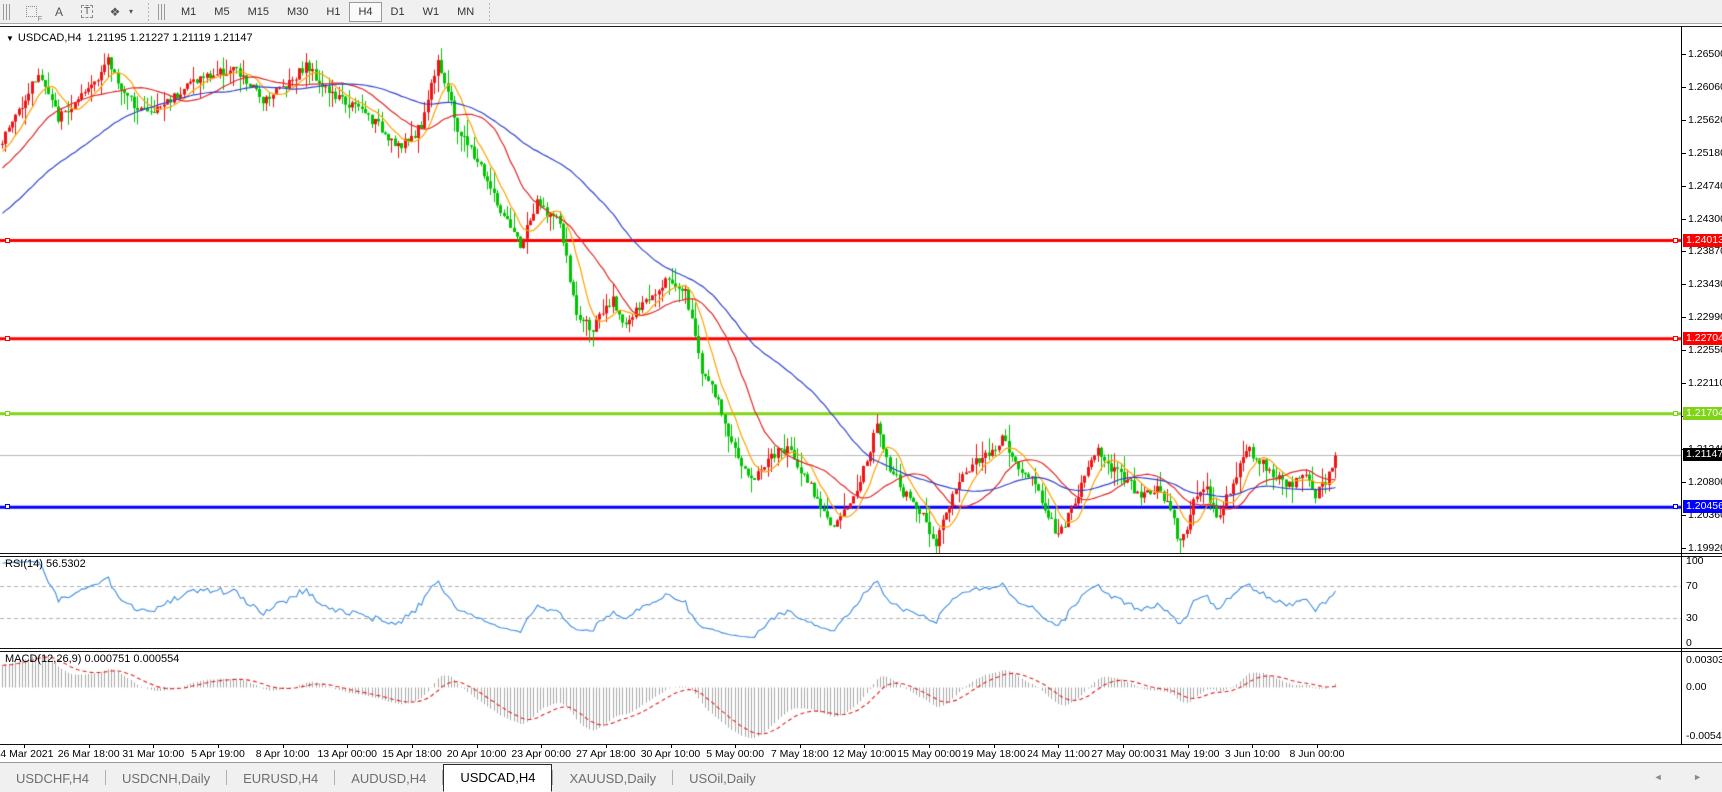 The height and width of the screenshot is (792, 1722). I want to click on timeframe-button-m15: M15, so click(258, 12).